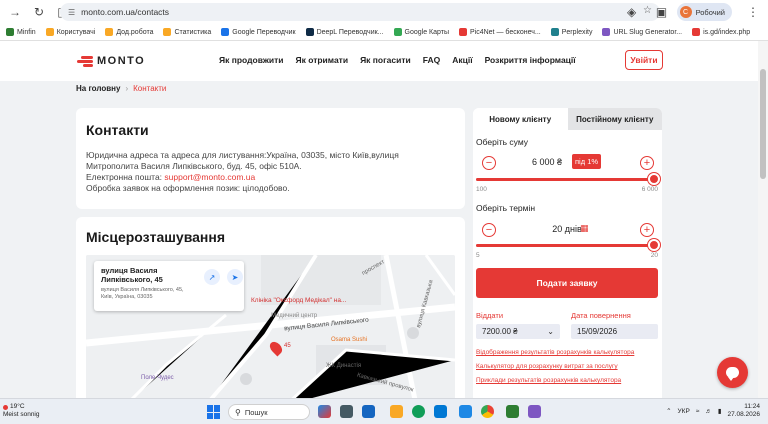  What do you see at coordinates (26, 32) in the screenshot?
I see `bookmark-label: Minfin` at bounding box center [26, 32].